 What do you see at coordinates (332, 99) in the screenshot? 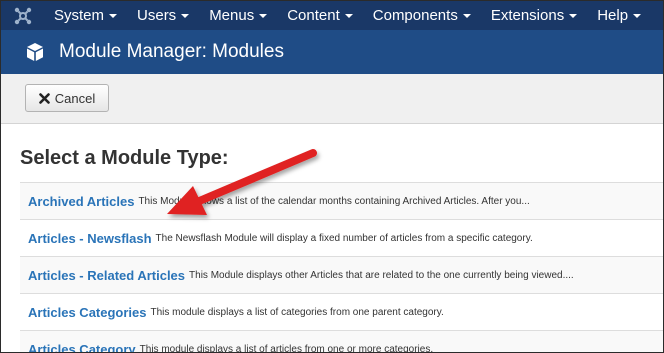
I see `toolbar: Cancel` at bounding box center [332, 99].